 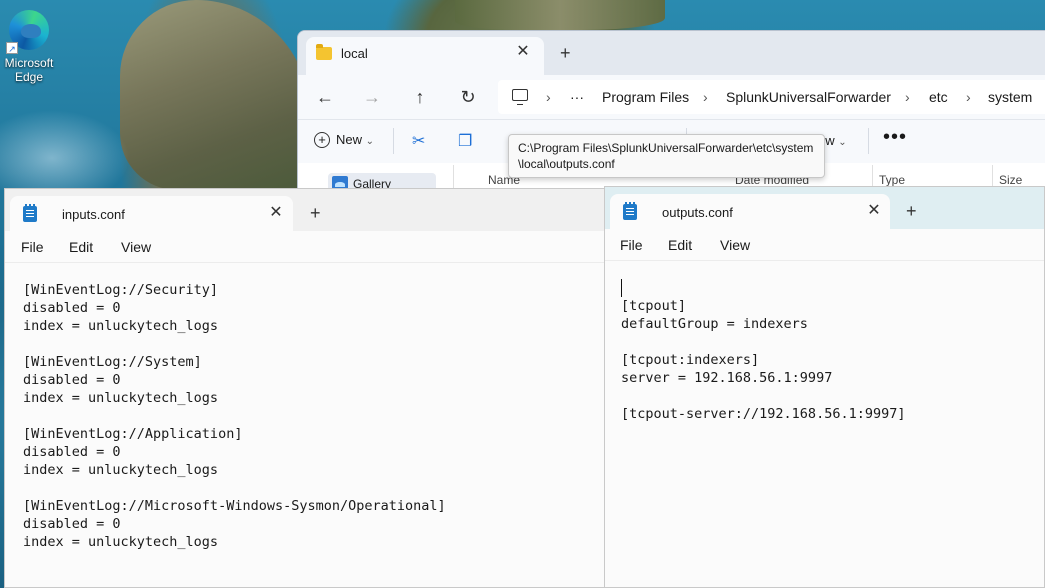 What do you see at coordinates (808, 97) in the screenshot?
I see `breadcrumb-item: SplunkUniversalForwarder` at bounding box center [808, 97].